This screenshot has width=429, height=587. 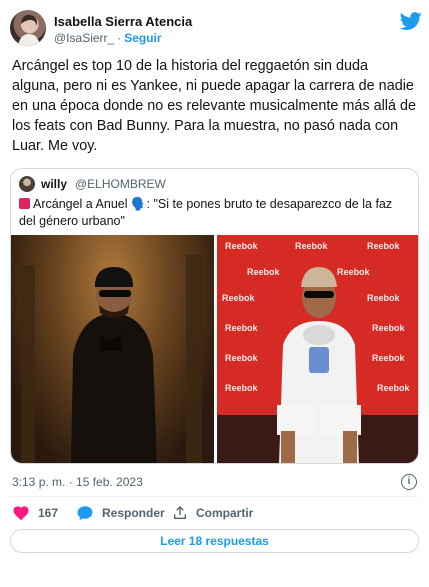 I want to click on follow-button: Seguir, so click(x=142, y=38).